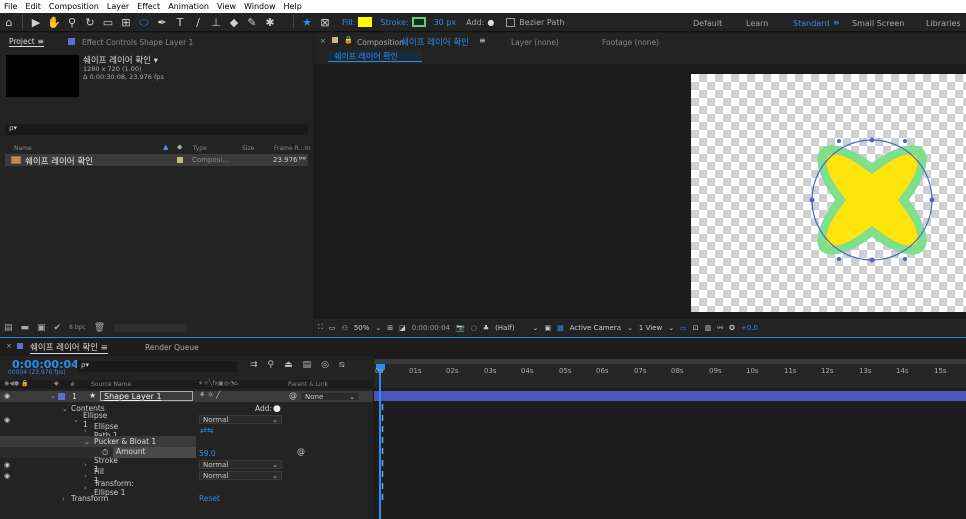 The height and width of the screenshot is (519, 966). Describe the element at coordinates (41, 328) in the screenshot. I see `new-comp-icon: ▣` at that location.